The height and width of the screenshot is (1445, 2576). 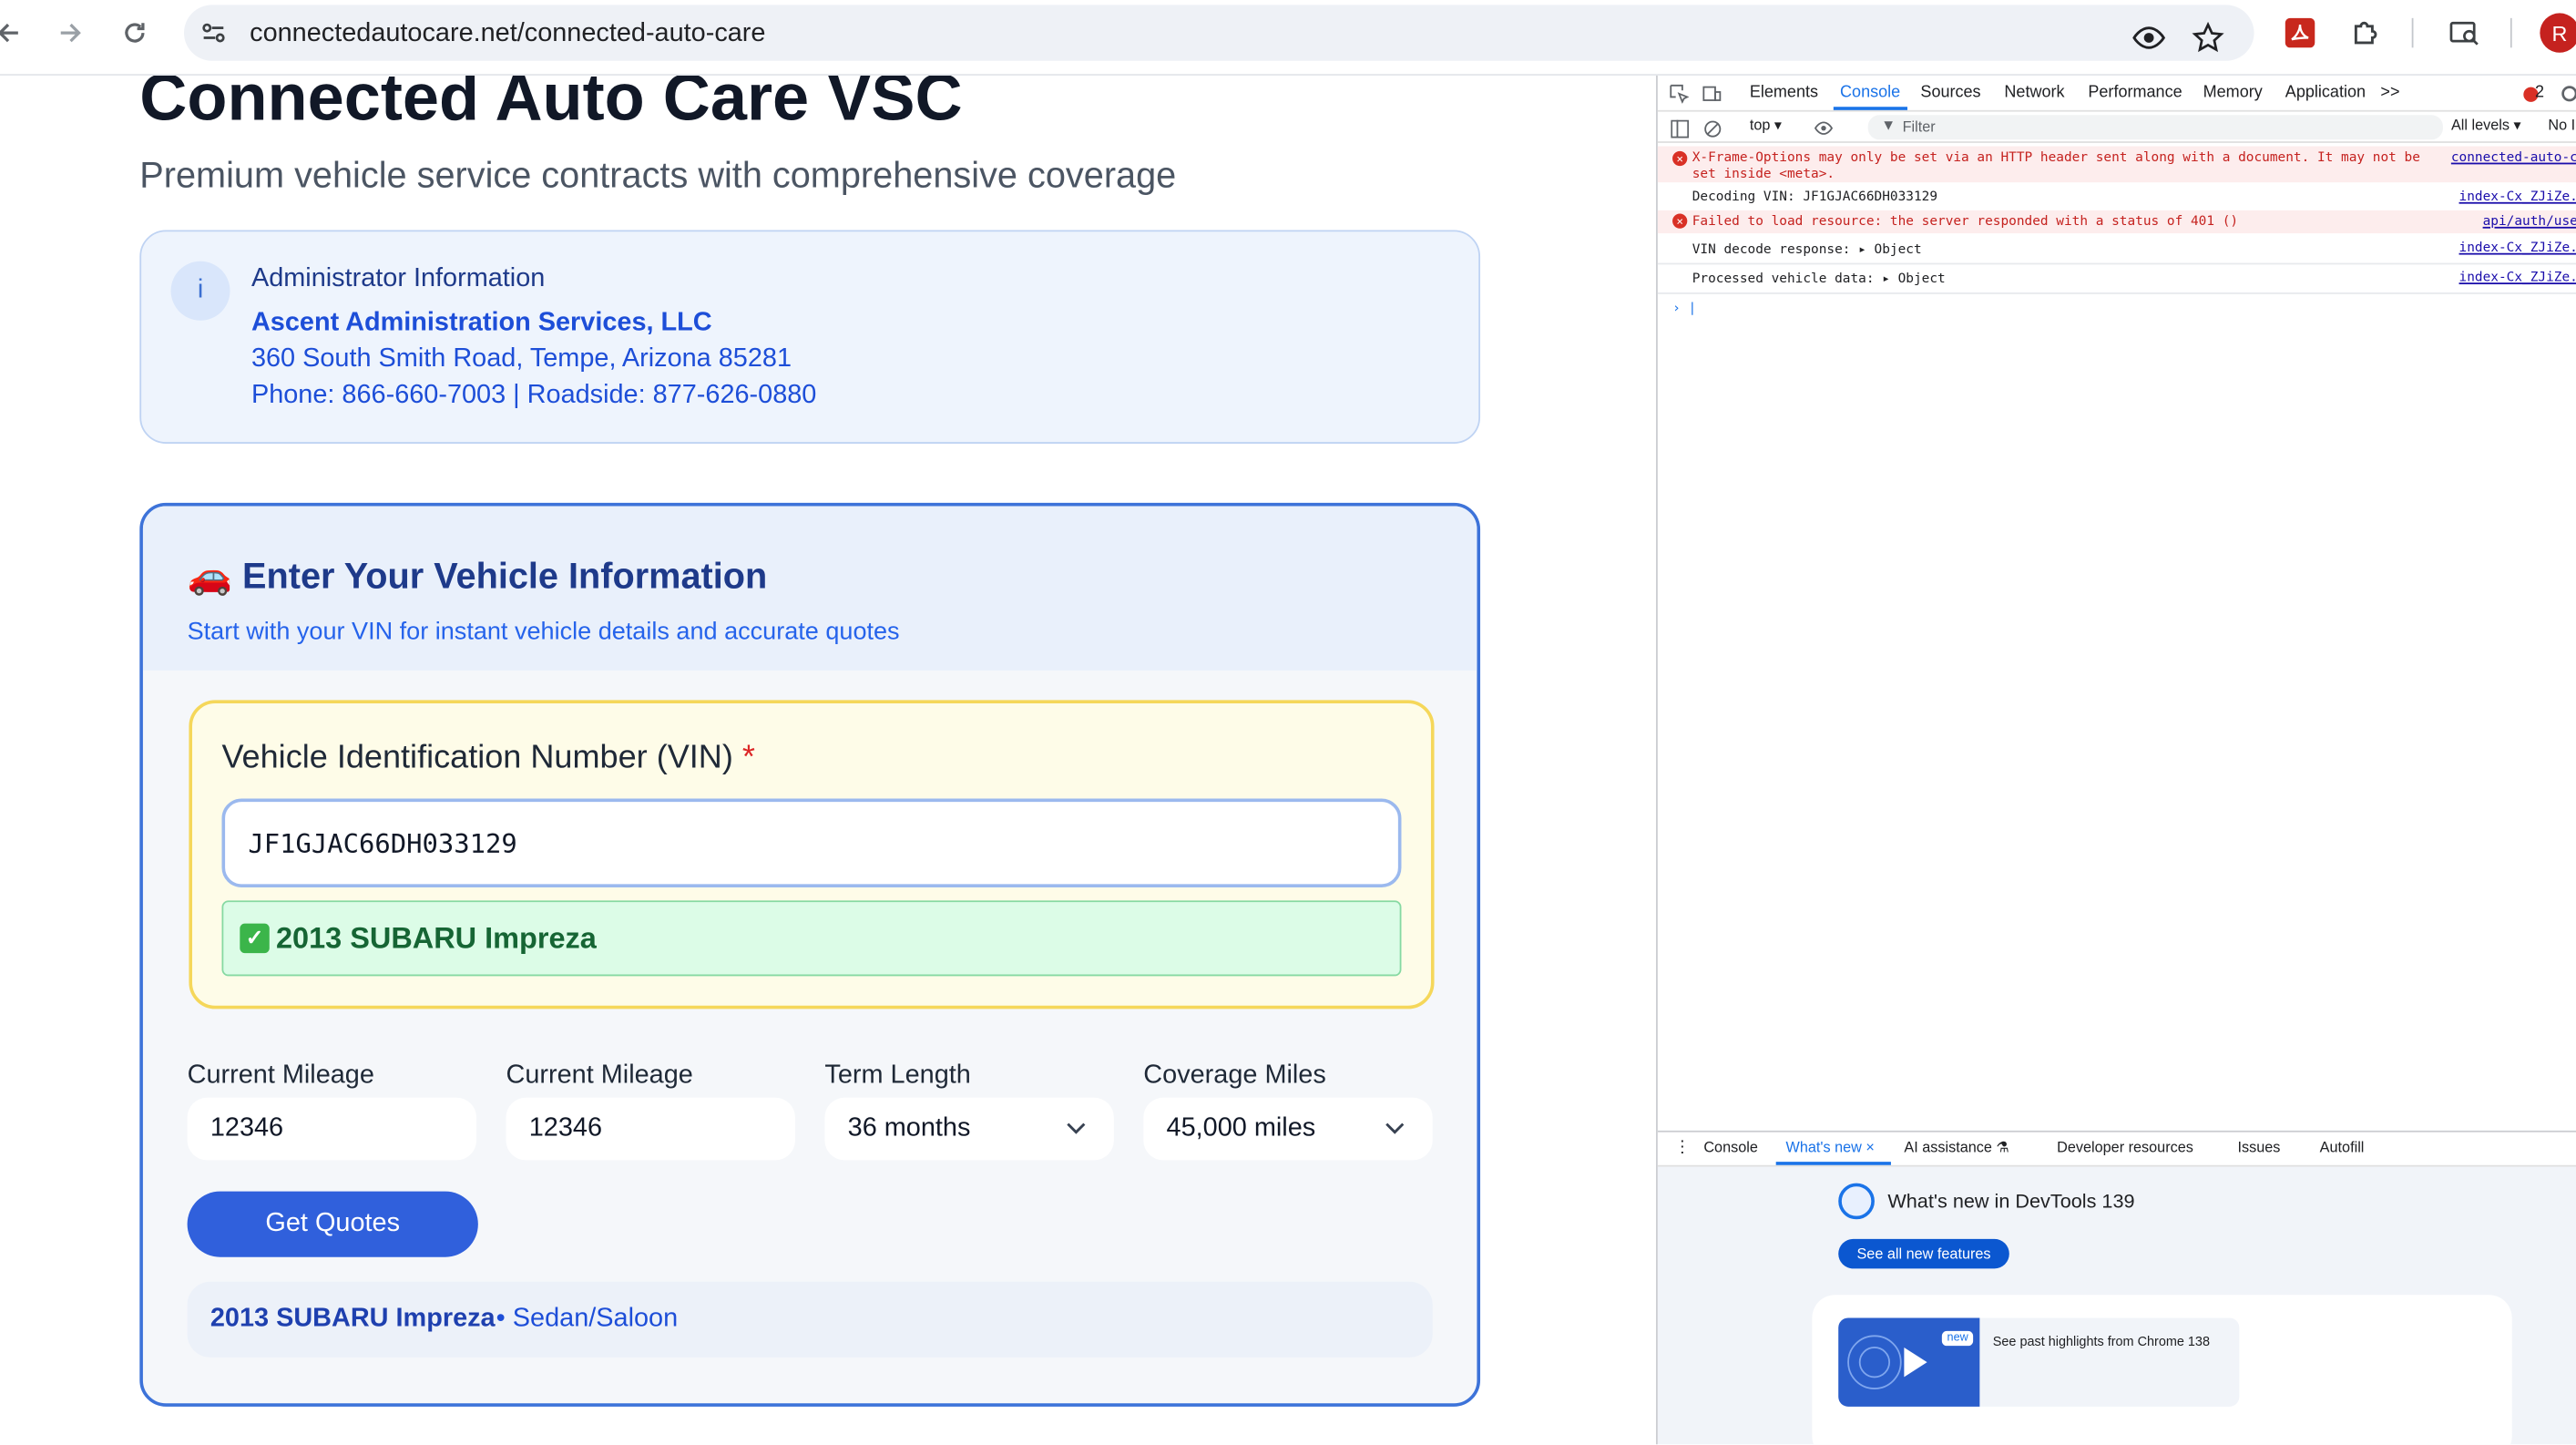 What do you see at coordinates (2135, 93) in the screenshot?
I see `tab-performance: Performance` at bounding box center [2135, 93].